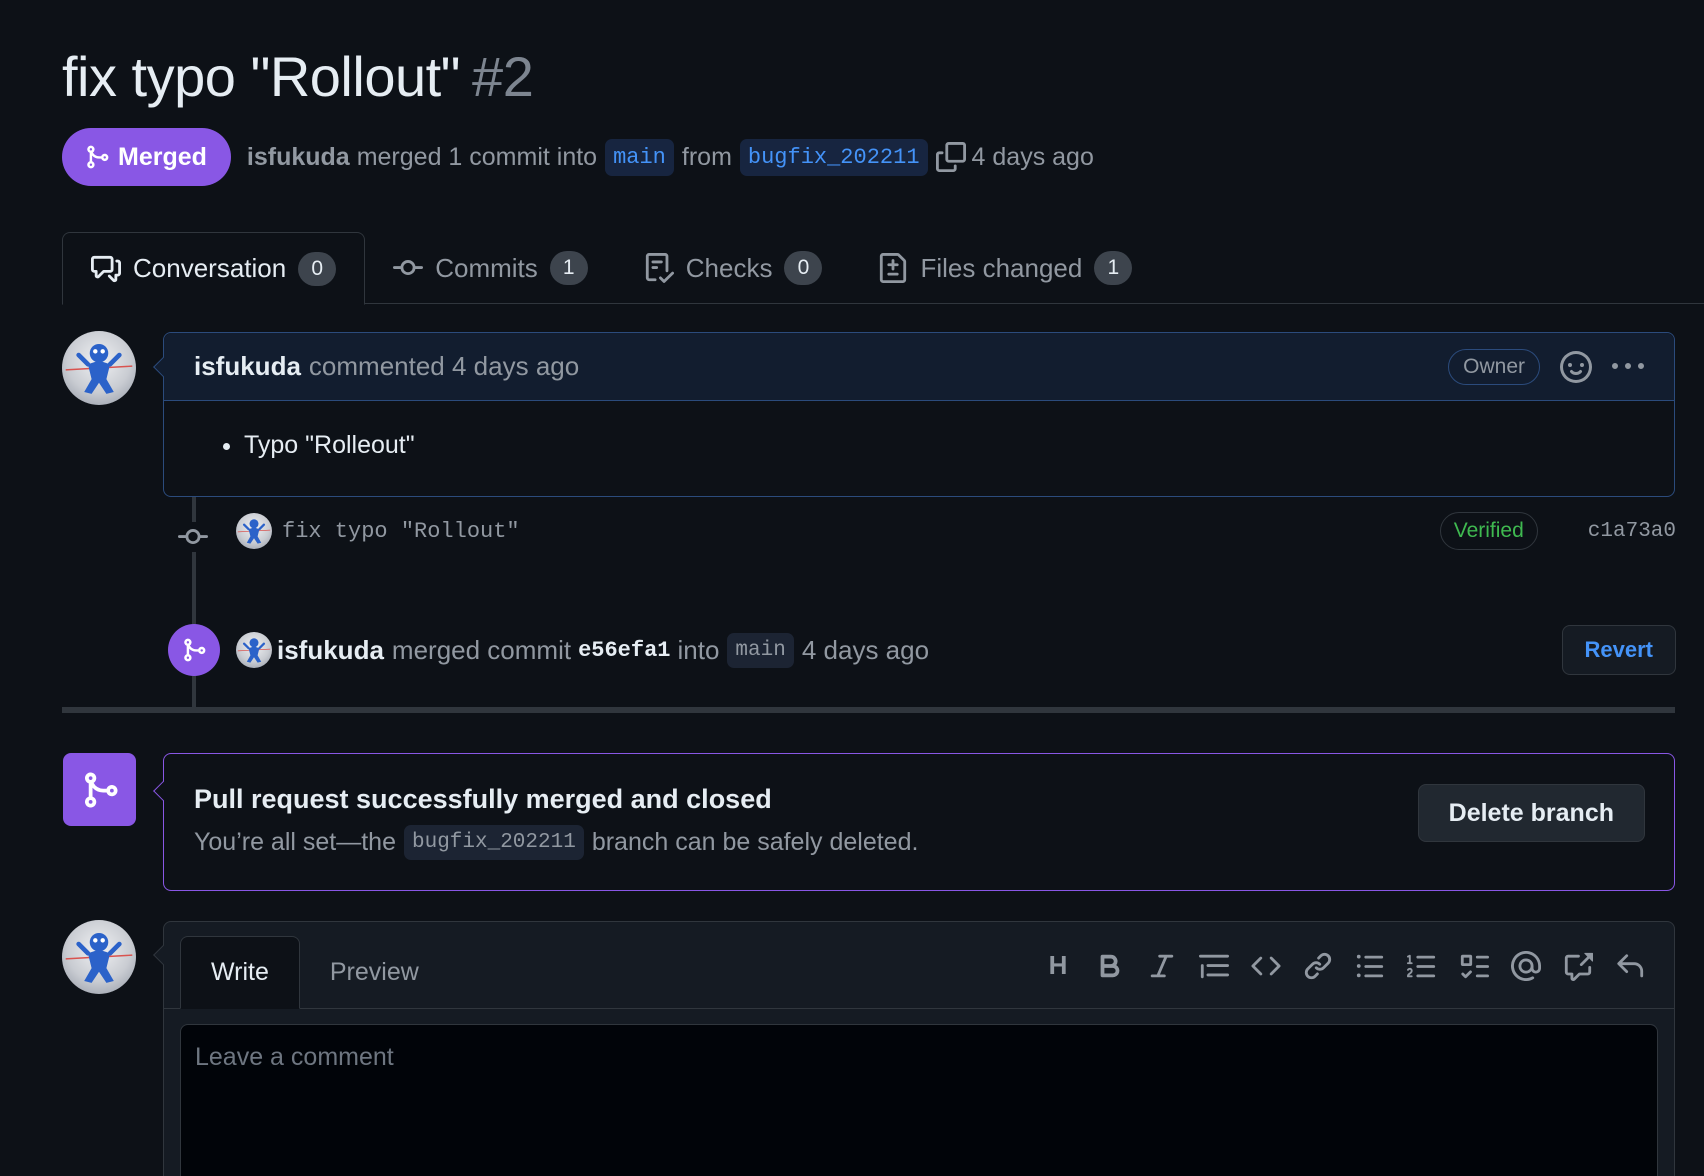  I want to click on tab-commits: Commits 1, so click(490, 268).